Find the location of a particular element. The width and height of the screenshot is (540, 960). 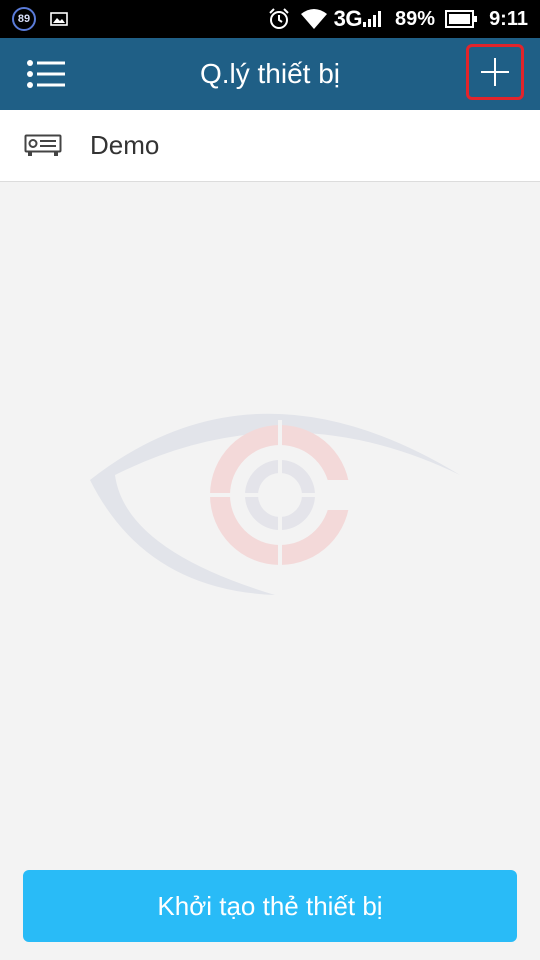

alarm-icon is located at coordinates (278, 18).